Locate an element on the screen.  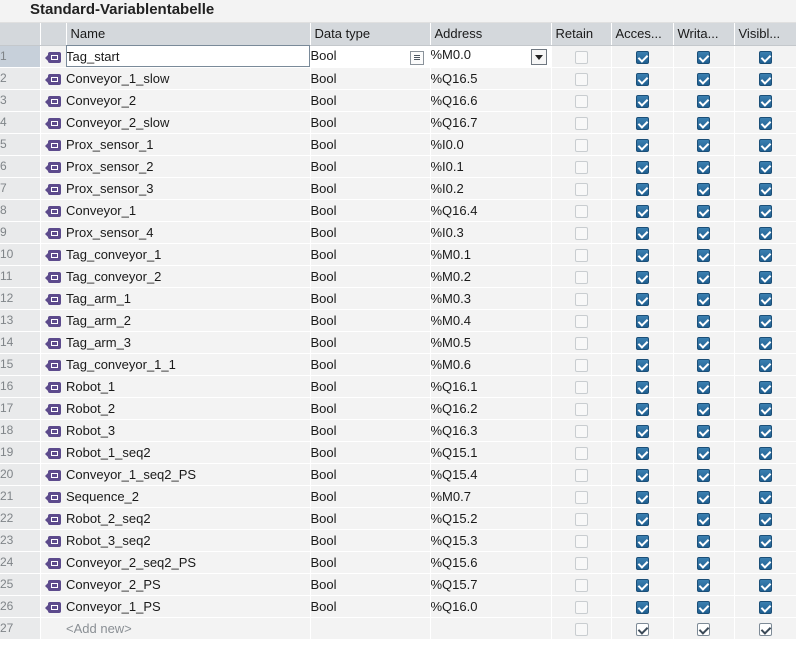
address-cell: %Q15.7 is located at coordinates (490, 584).